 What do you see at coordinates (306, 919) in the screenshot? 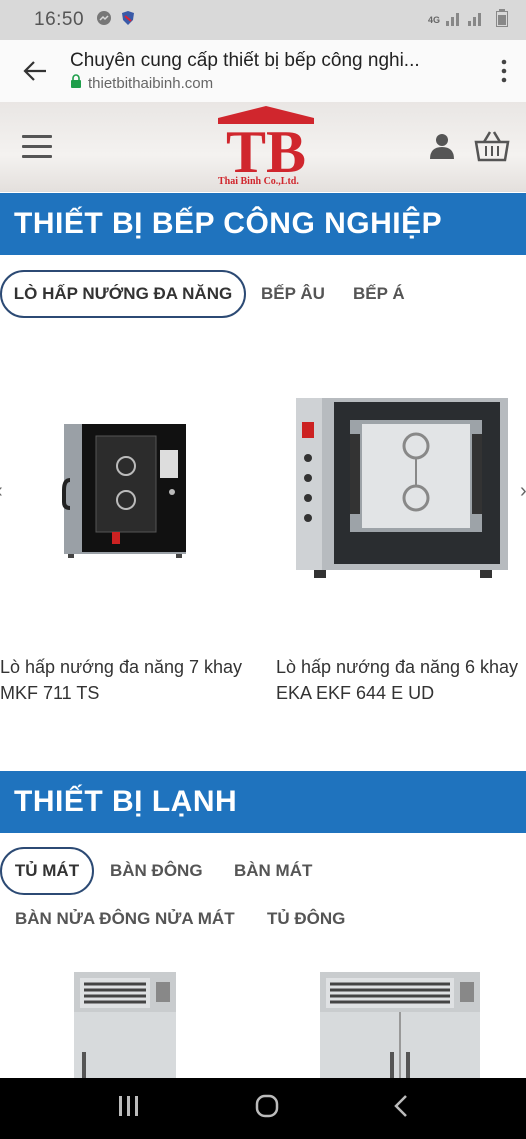
I see `tab-freezer-cabinet: TỦ ĐÔNG` at bounding box center [306, 919].